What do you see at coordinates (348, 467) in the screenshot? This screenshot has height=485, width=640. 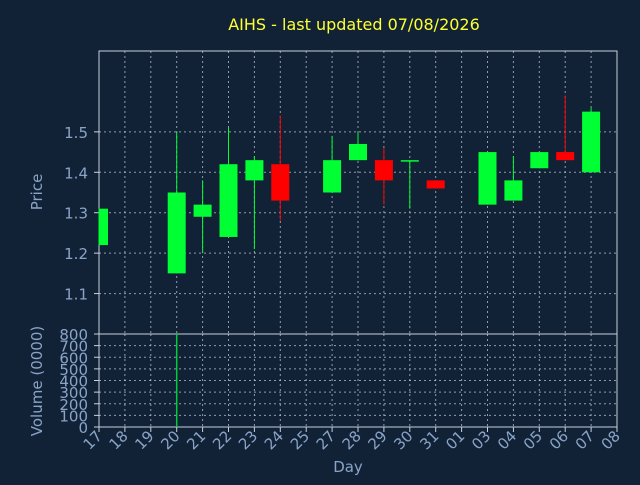 I see `x-axis-label: Day` at bounding box center [348, 467].